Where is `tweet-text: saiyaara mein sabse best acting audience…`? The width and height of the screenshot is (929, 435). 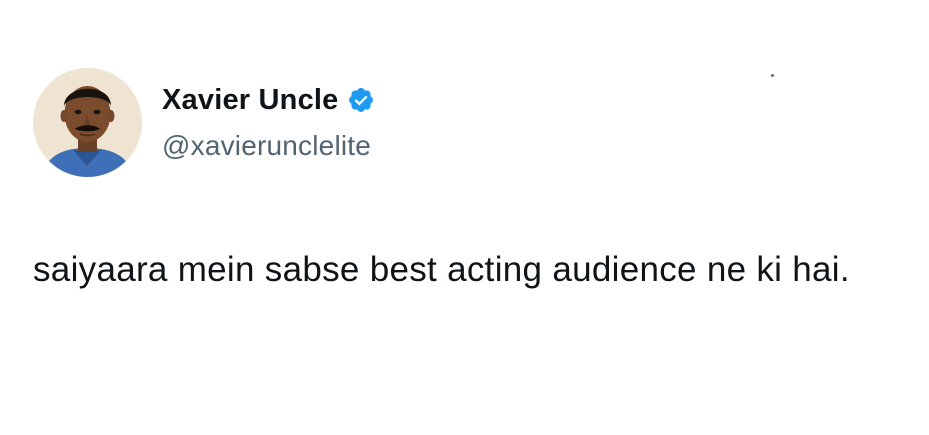
tweet-text: saiyaara mein sabse best acting audience… is located at coordinates (441, 269).